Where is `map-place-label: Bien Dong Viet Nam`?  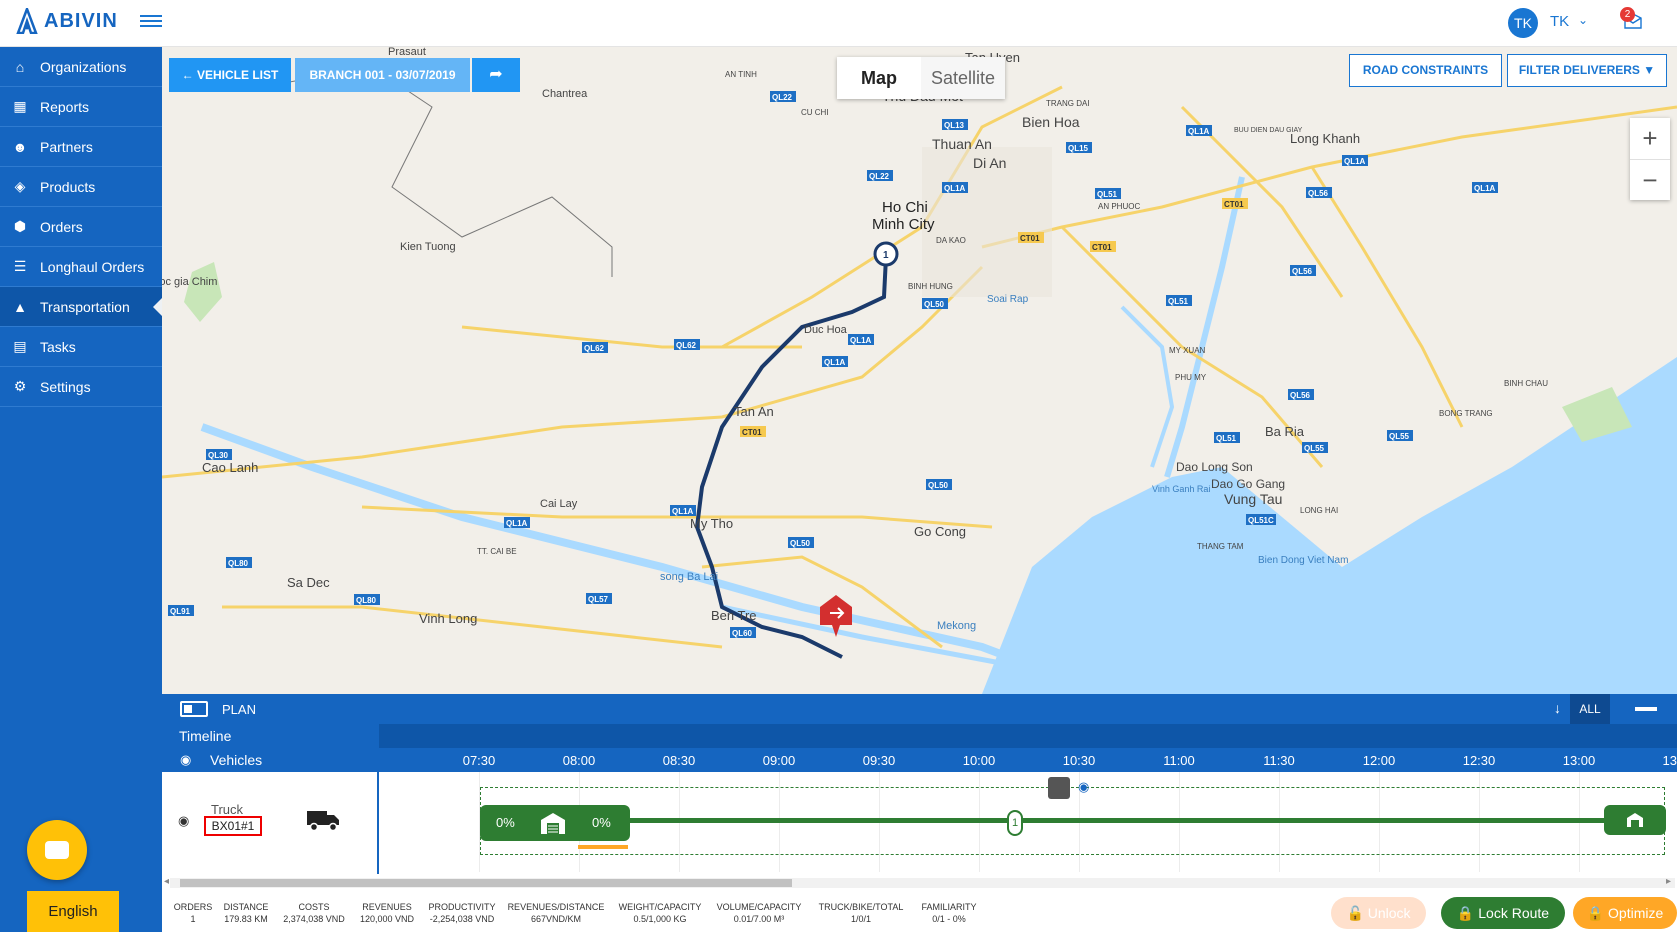
map-place-label: Bien Dong Viet Nam is located at coordinates (1303, 560).